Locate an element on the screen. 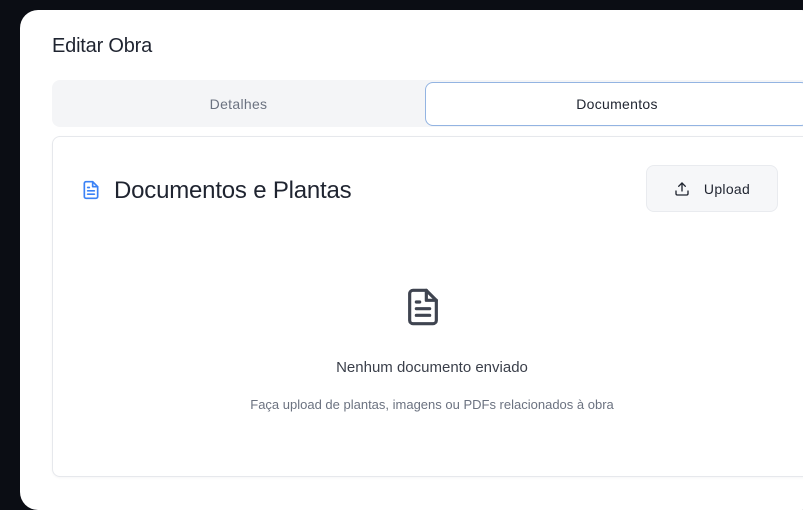 Image resolution: width=803 pixels, height=510 pixels. tab-detalhes: Detalhes is located at coordinates (238, 103).